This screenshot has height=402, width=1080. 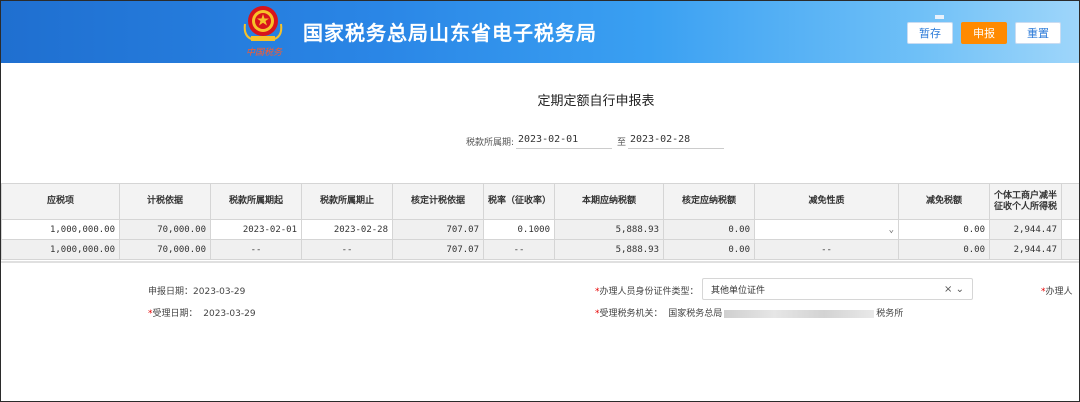 What do you see at coordinates (540, 262) in the screenshot?
I see `horizontal-scrollbar` at bounding box center [540, 262].